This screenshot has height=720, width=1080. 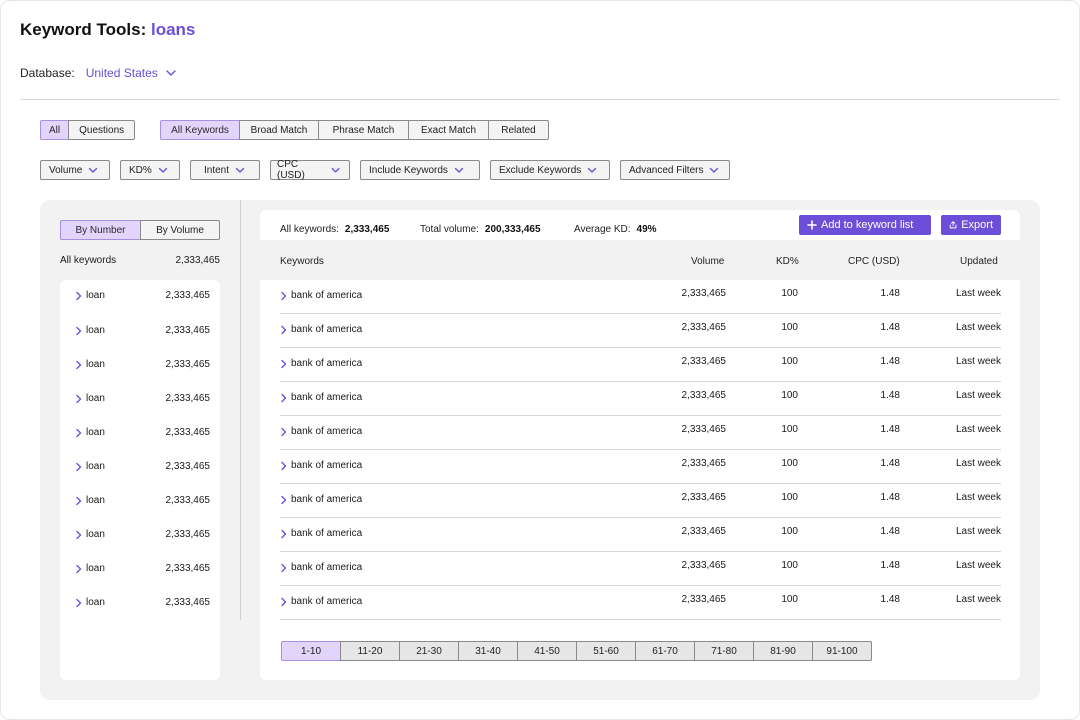 I want to click on database-value: United States, so click(x=122, y=73).